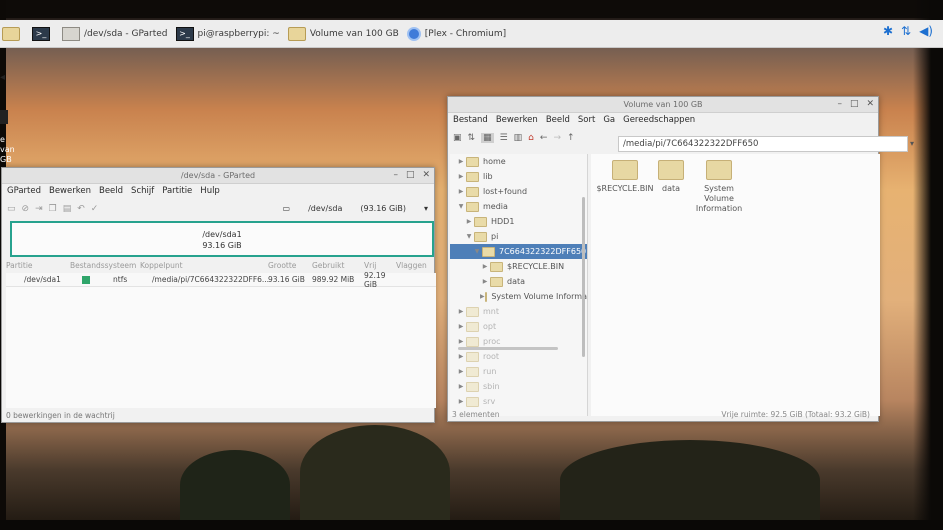 The image size is (943, 530). Describe the element at coordinates (531, 138) in the screenshot. I see `home-icon: ⌂` at that location.